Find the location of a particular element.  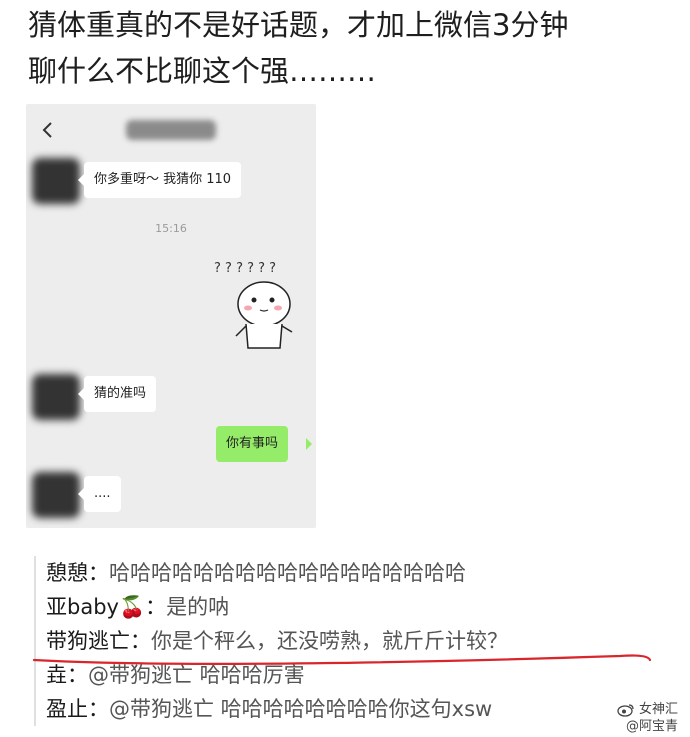

watermark-handle: @阿宝青 is located at coordinates (651, 726).